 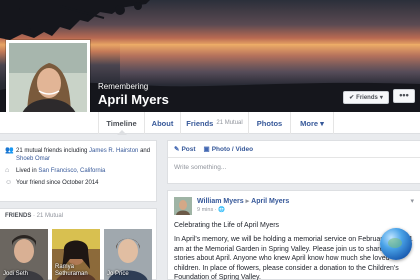 What do you see at coordinates (71, 171) in the screenshot?
I see `lived-in-link: San Francisco, California` at bounding box center [71, 171].